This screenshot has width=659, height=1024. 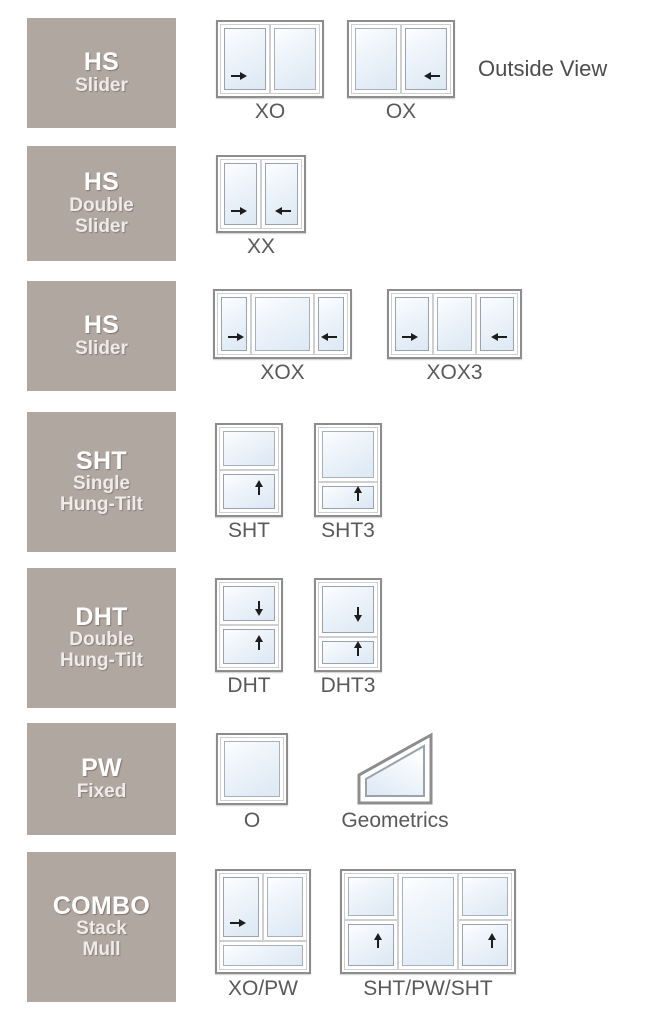 I want to click on category-block-dht: DHT Double Hung-Tilt, so click(x=101, y=638).